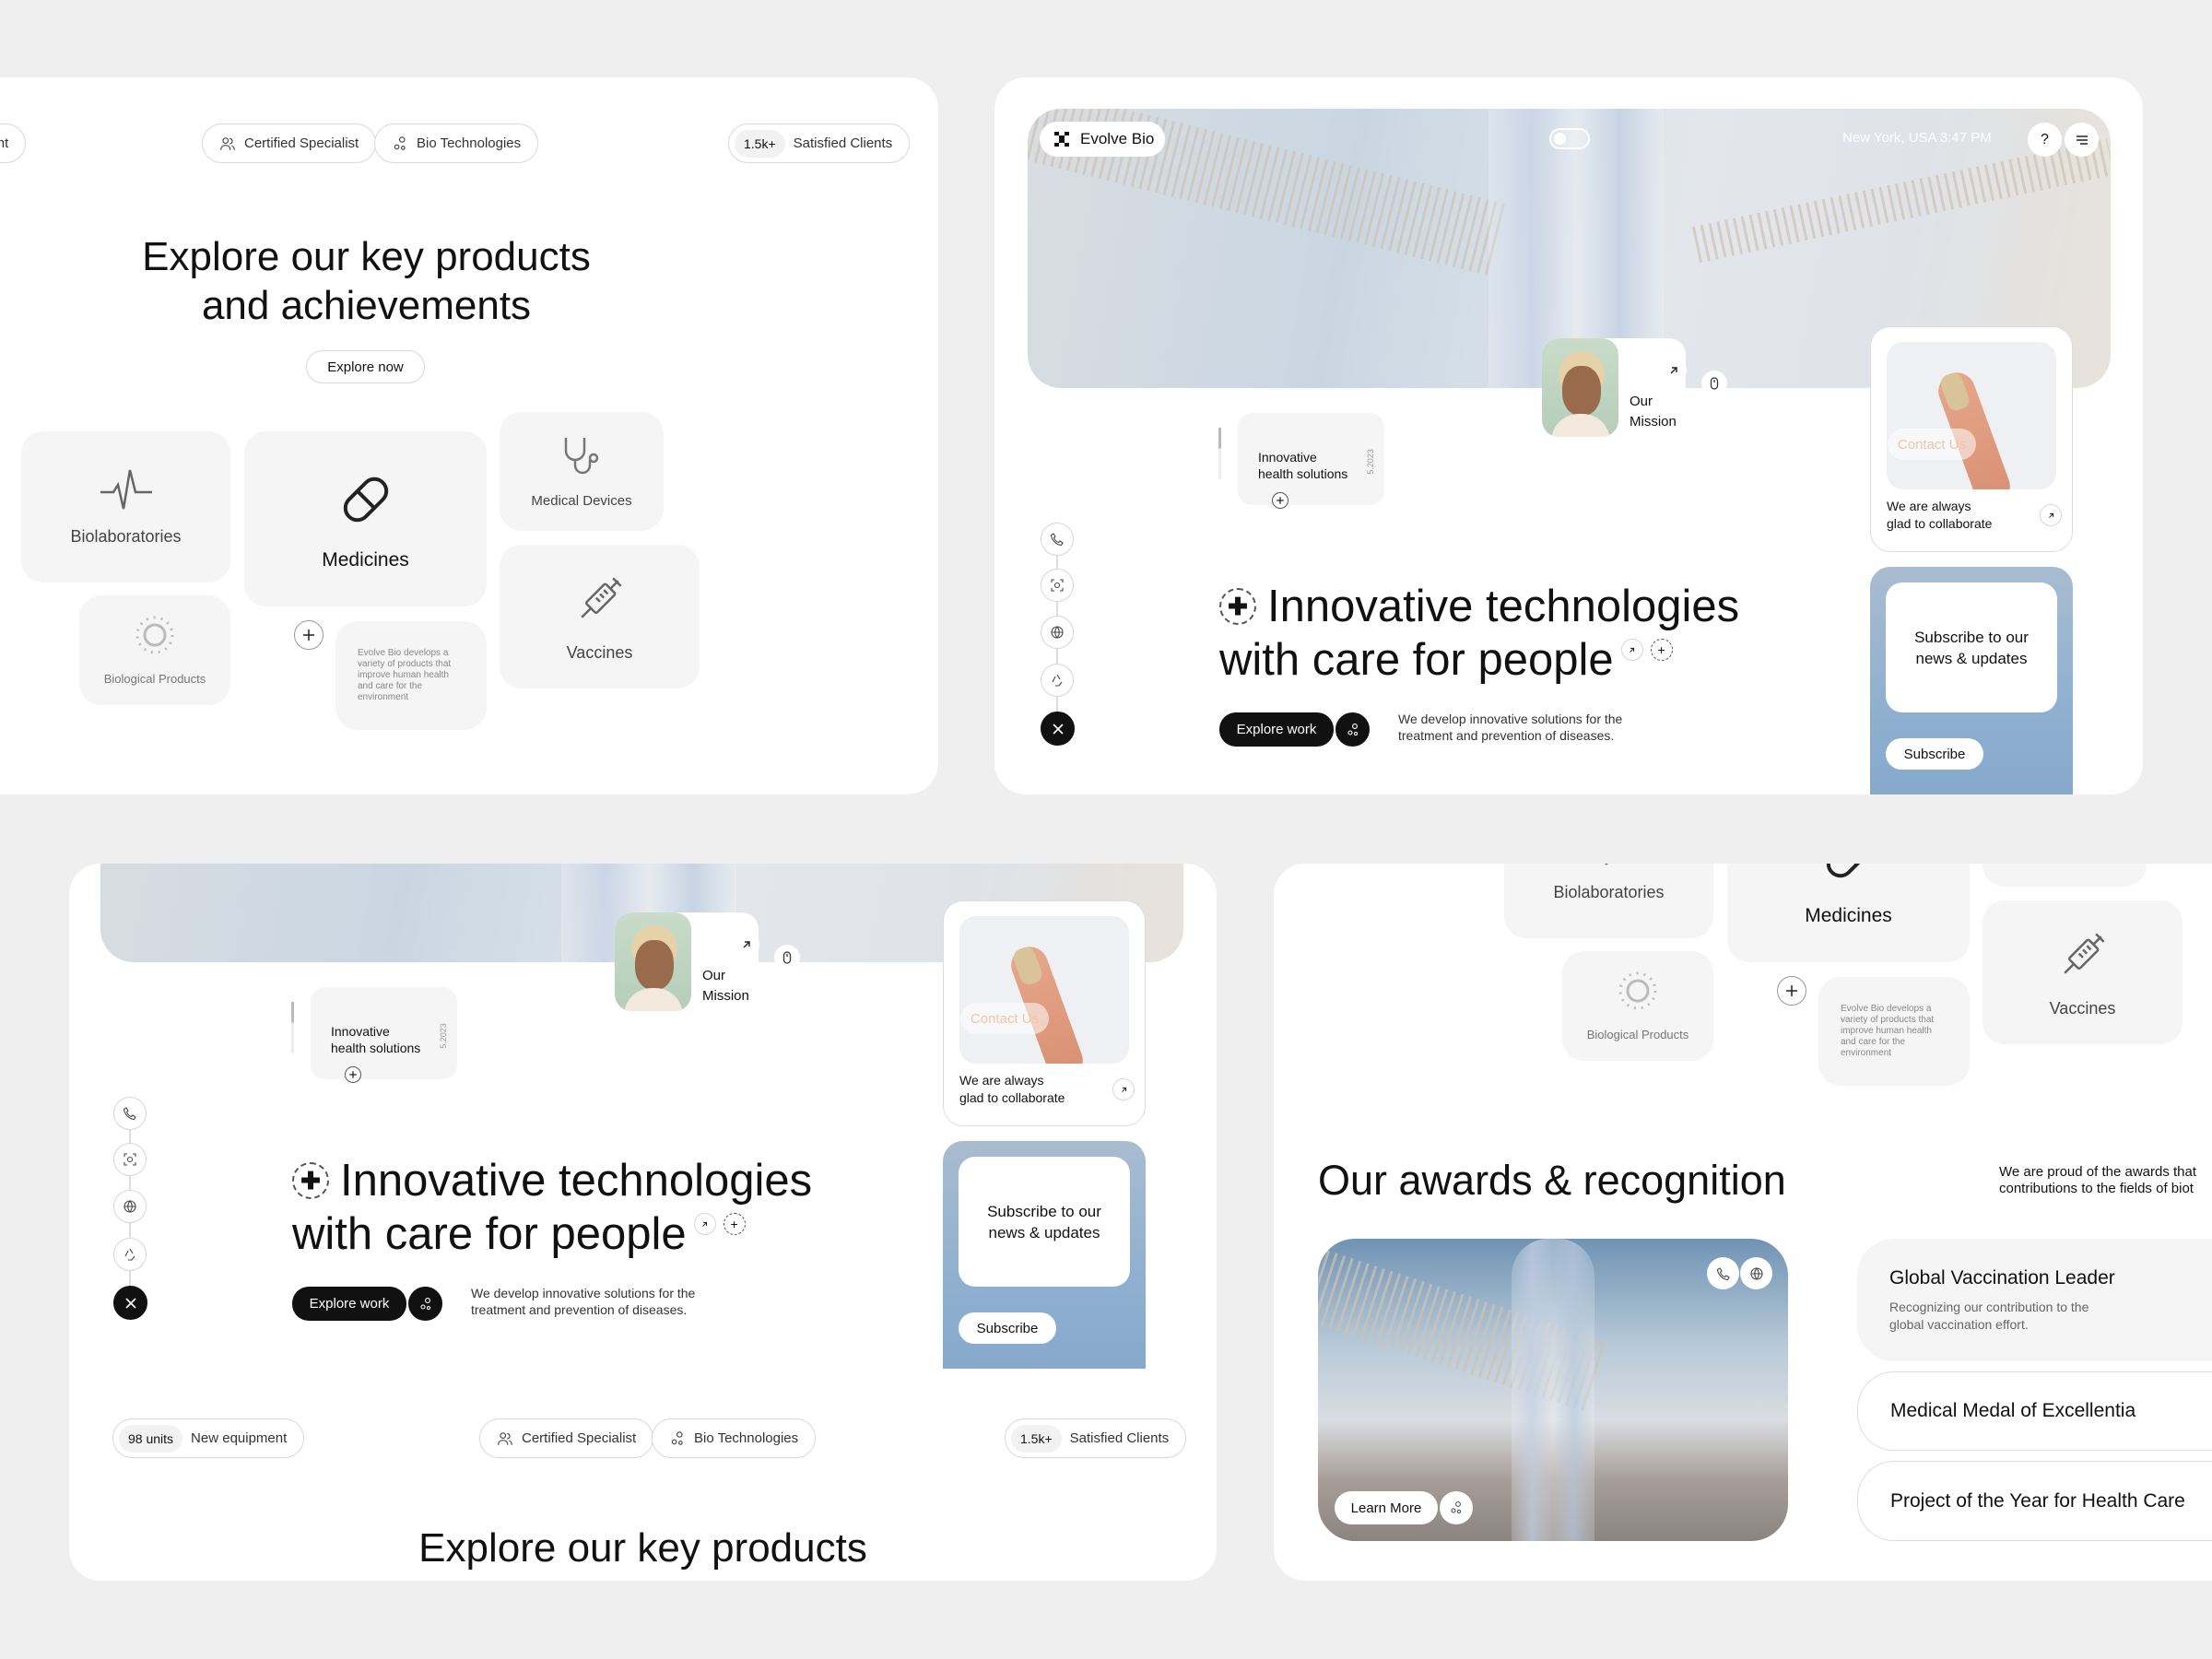  Describe the element at coordinates (642, 1548) in the screenshot. I see `bottom-products-title: Explore our key products` at that location.